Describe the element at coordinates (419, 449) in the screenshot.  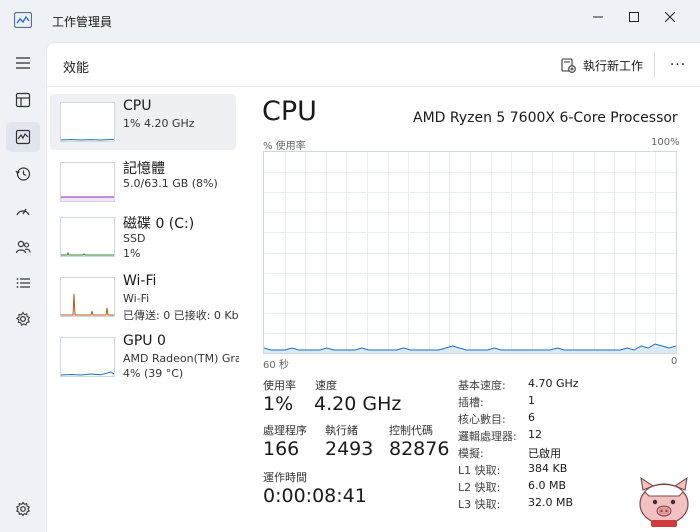
I see `handles-value: 82876` at that location.